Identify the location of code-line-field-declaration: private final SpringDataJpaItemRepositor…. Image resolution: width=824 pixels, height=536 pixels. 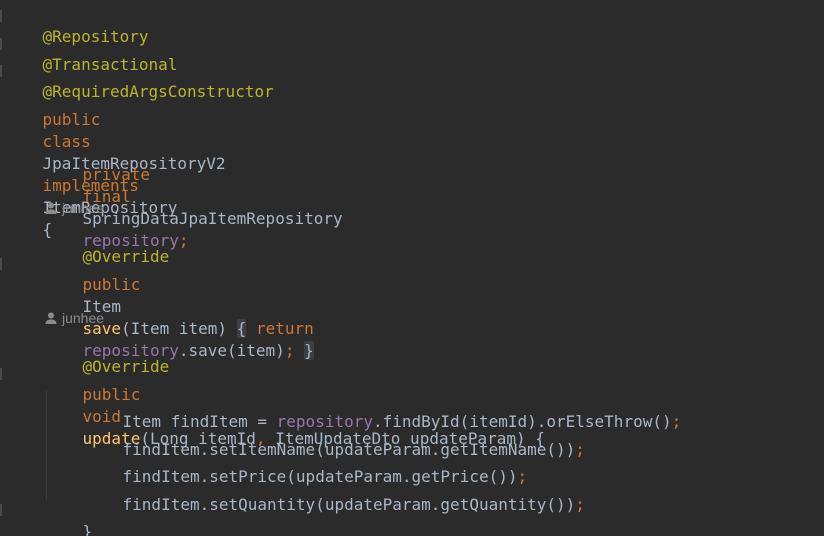
(193, 196).